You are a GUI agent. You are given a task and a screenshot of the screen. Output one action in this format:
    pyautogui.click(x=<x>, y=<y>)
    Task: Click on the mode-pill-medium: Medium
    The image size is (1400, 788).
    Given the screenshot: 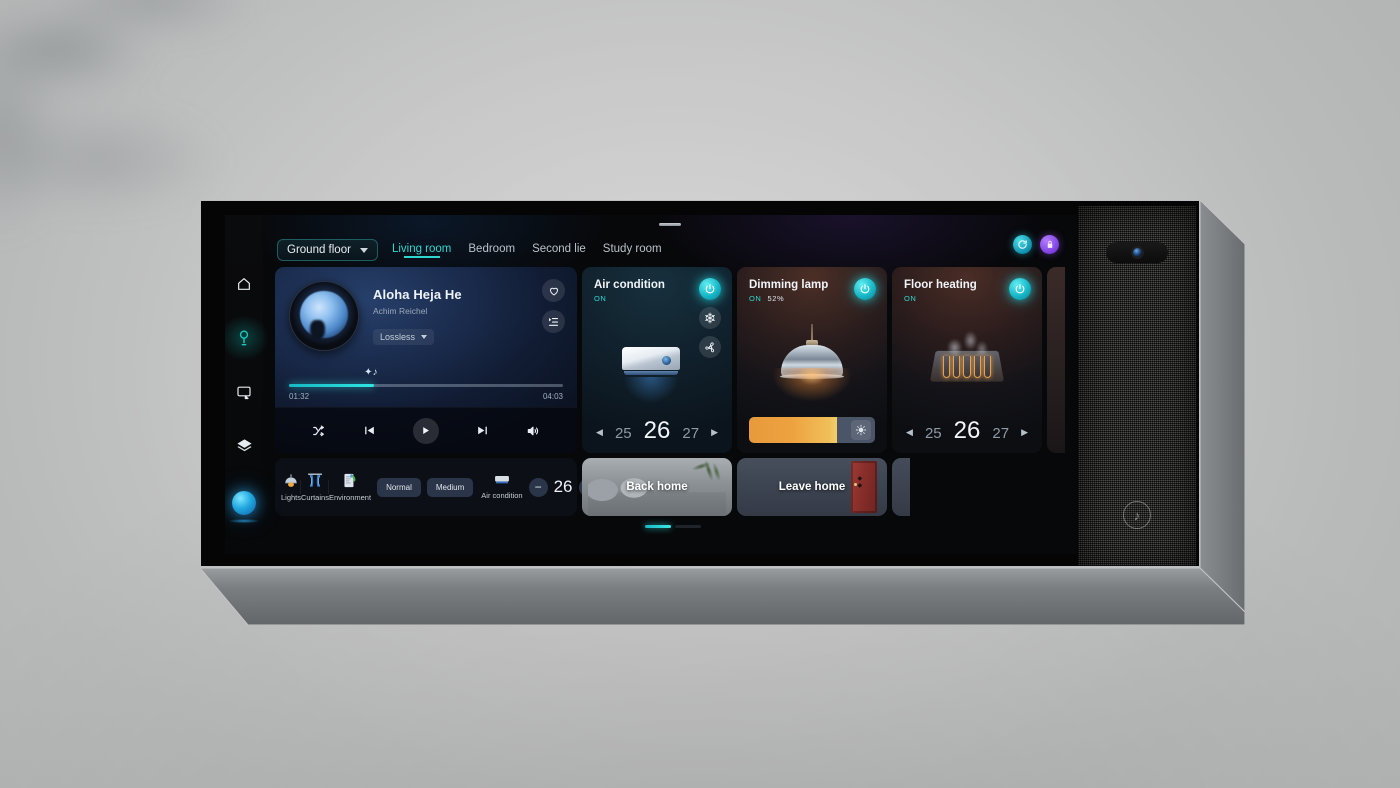 What is the action you would take?
    pyautogui.click(x=450, y=487)
    